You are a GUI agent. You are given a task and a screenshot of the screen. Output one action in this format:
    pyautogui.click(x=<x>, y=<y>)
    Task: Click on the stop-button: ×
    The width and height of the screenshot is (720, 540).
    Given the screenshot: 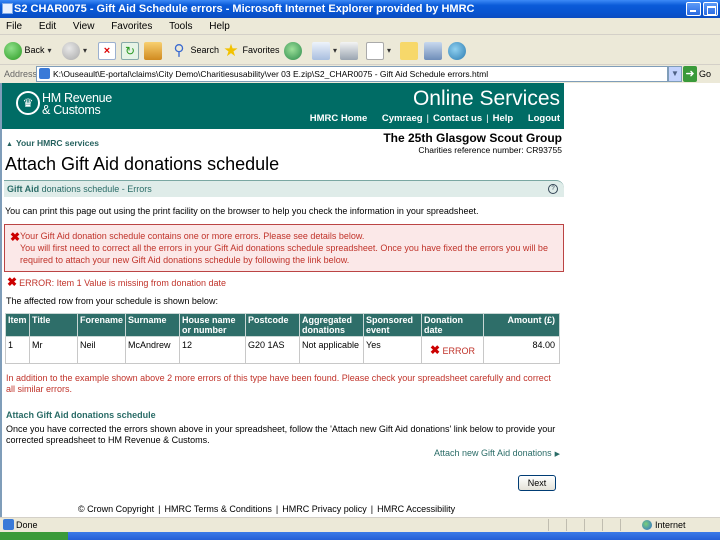 What is the action you would take?
    pyautogui.click(x=107, y=50)
    